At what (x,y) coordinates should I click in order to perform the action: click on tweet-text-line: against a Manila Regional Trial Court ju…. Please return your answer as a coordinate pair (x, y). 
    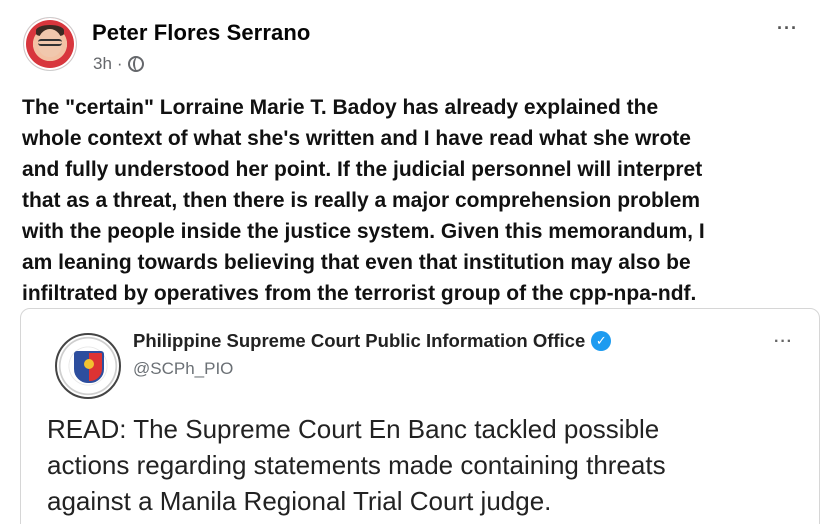
    Looking at the image, I should click on (299, 501).